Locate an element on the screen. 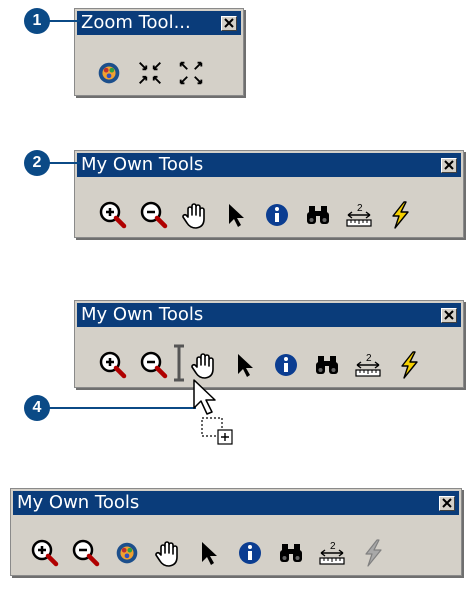 The height and width of the screenshot is (589, 471). callout-1: 1 is located at coordinates (37, 21).